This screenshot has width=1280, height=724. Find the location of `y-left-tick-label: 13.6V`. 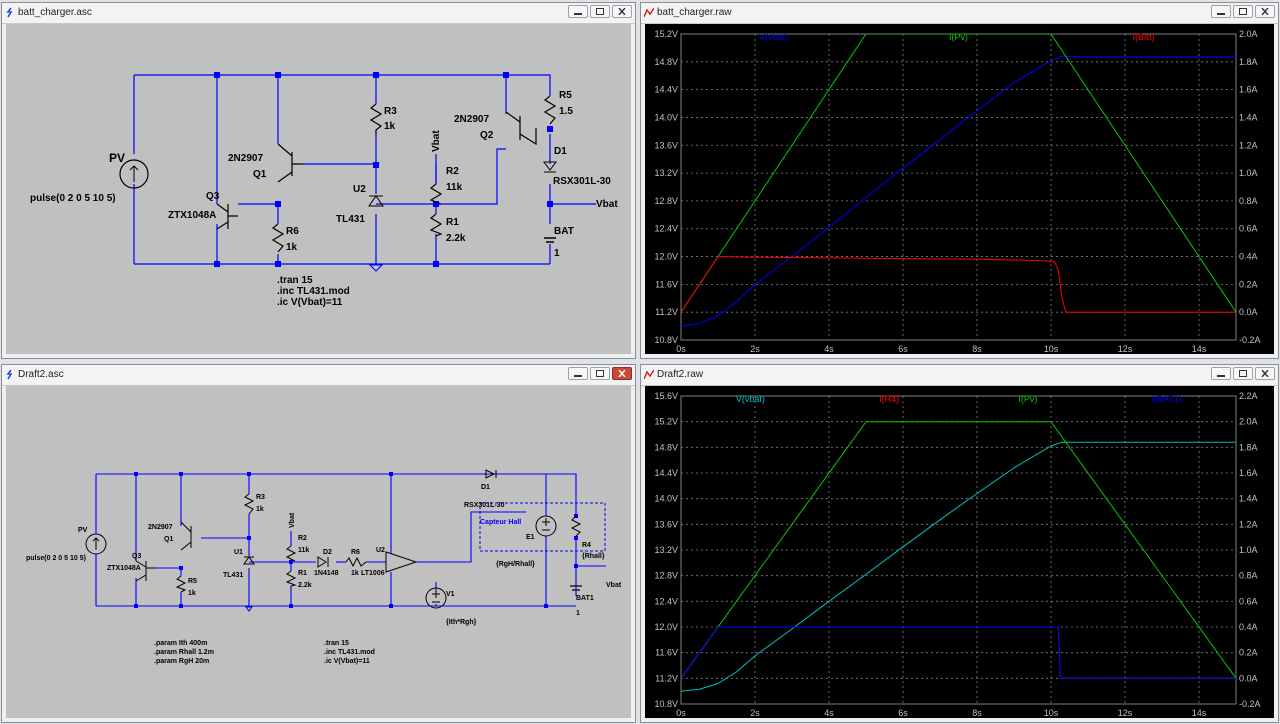

y-left-tick-label: 13.6V is located at coordinates (666, 145).